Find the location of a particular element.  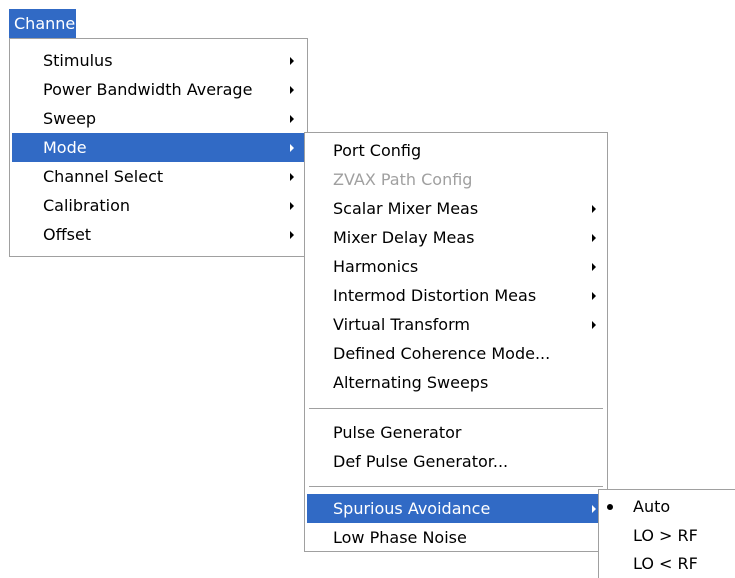

menu-item-label: Power Bandwidth Average is located at coordinates (148, 89).